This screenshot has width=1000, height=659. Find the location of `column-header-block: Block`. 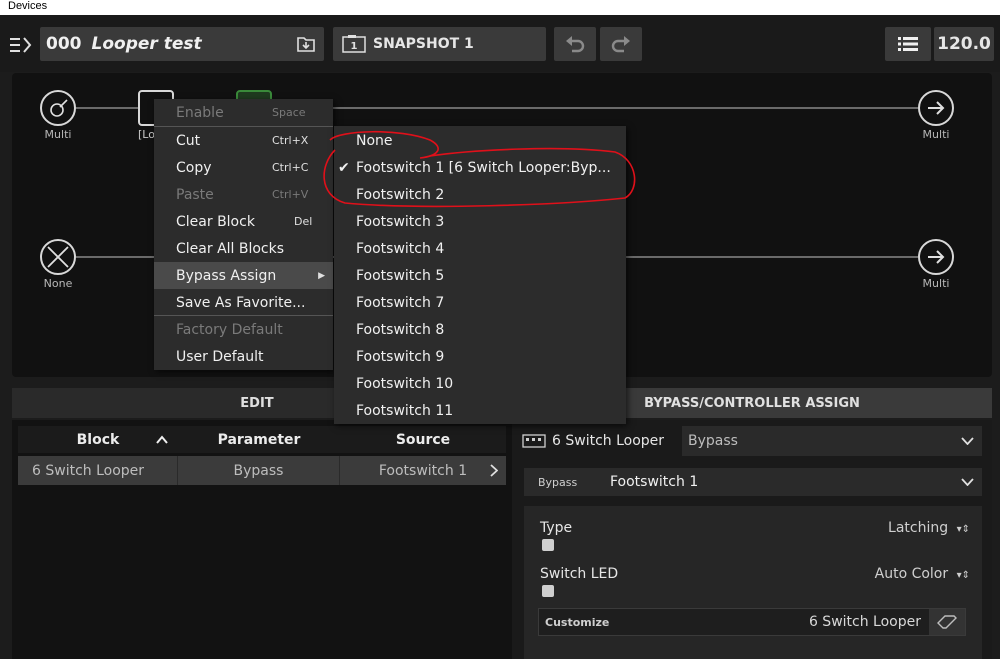

column-header-block: Block is located at coordinates (98, 439).